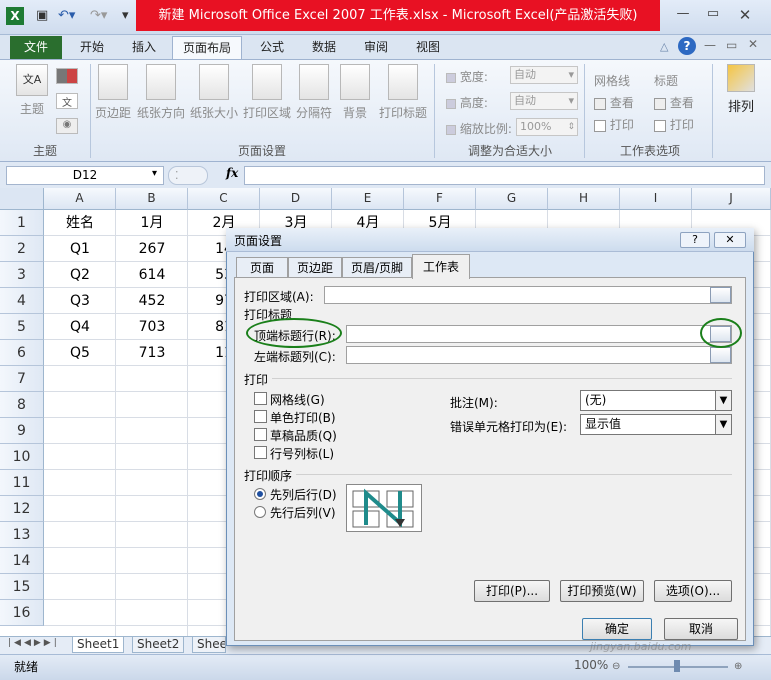  Describe the element at coordinates (260, 512) in the screenshot. I see `over-then-down-radio` at that location.